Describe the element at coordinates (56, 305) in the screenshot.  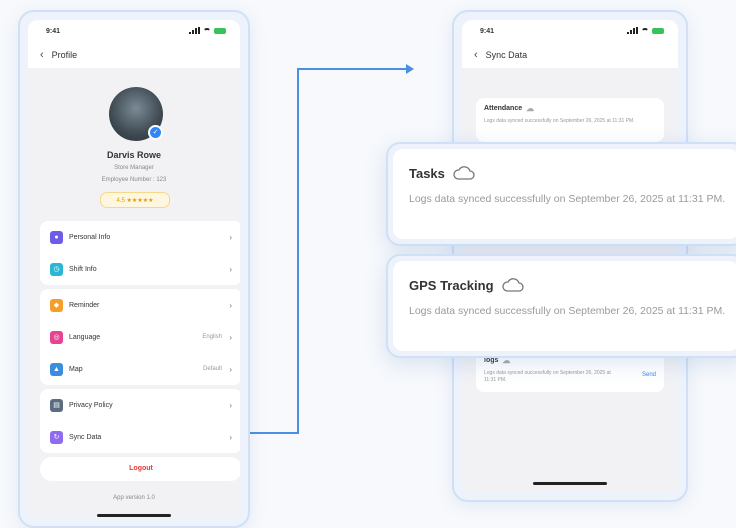
I see `bell-icon: ◆` at that location.